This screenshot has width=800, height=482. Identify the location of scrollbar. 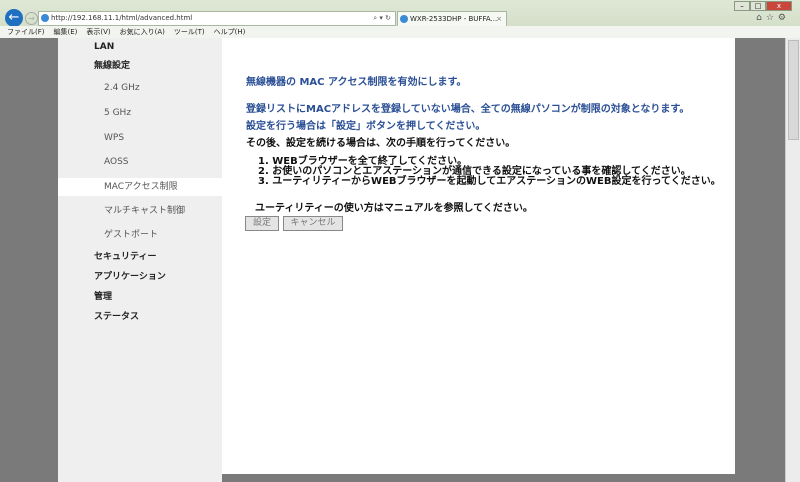
(792, 260).